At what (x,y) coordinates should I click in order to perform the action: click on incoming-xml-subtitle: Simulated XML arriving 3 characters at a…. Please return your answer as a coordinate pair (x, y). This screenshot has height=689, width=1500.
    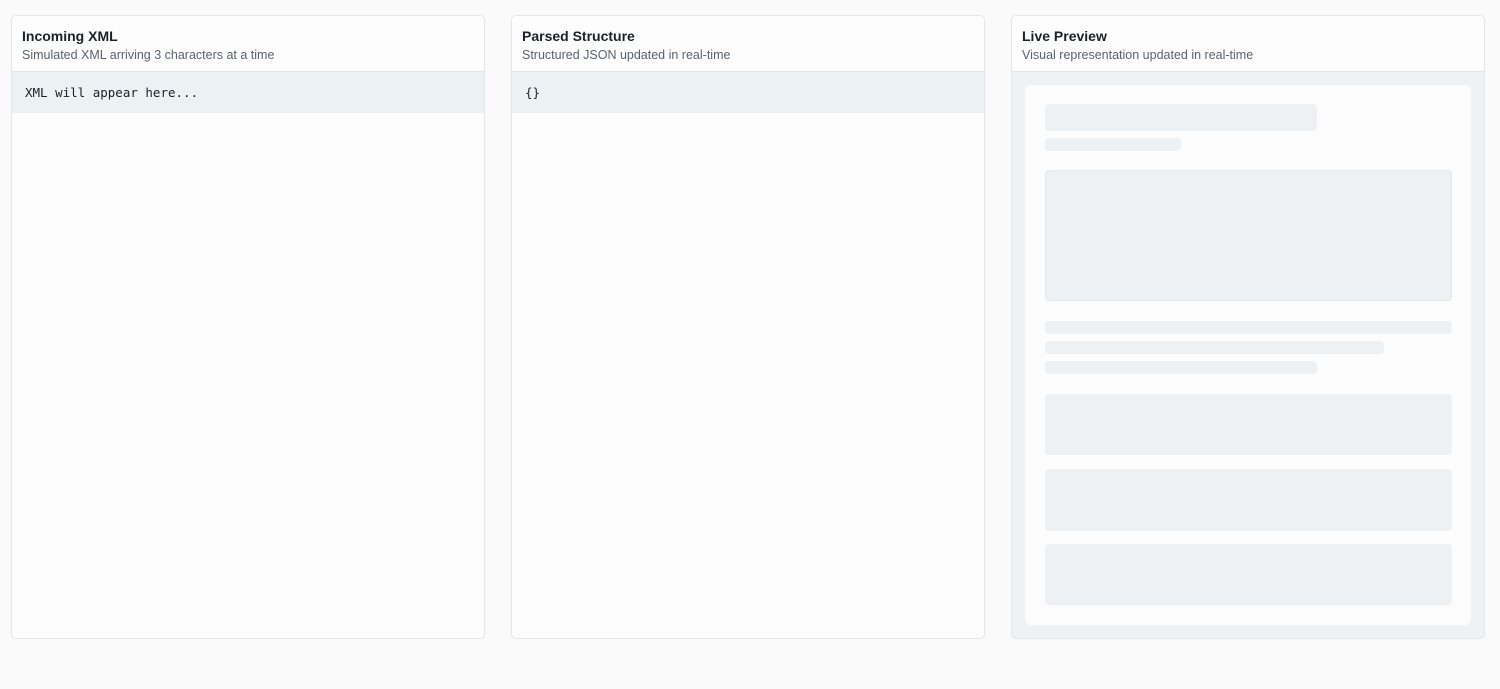
    Looking at the image, I should click on (148, 55).